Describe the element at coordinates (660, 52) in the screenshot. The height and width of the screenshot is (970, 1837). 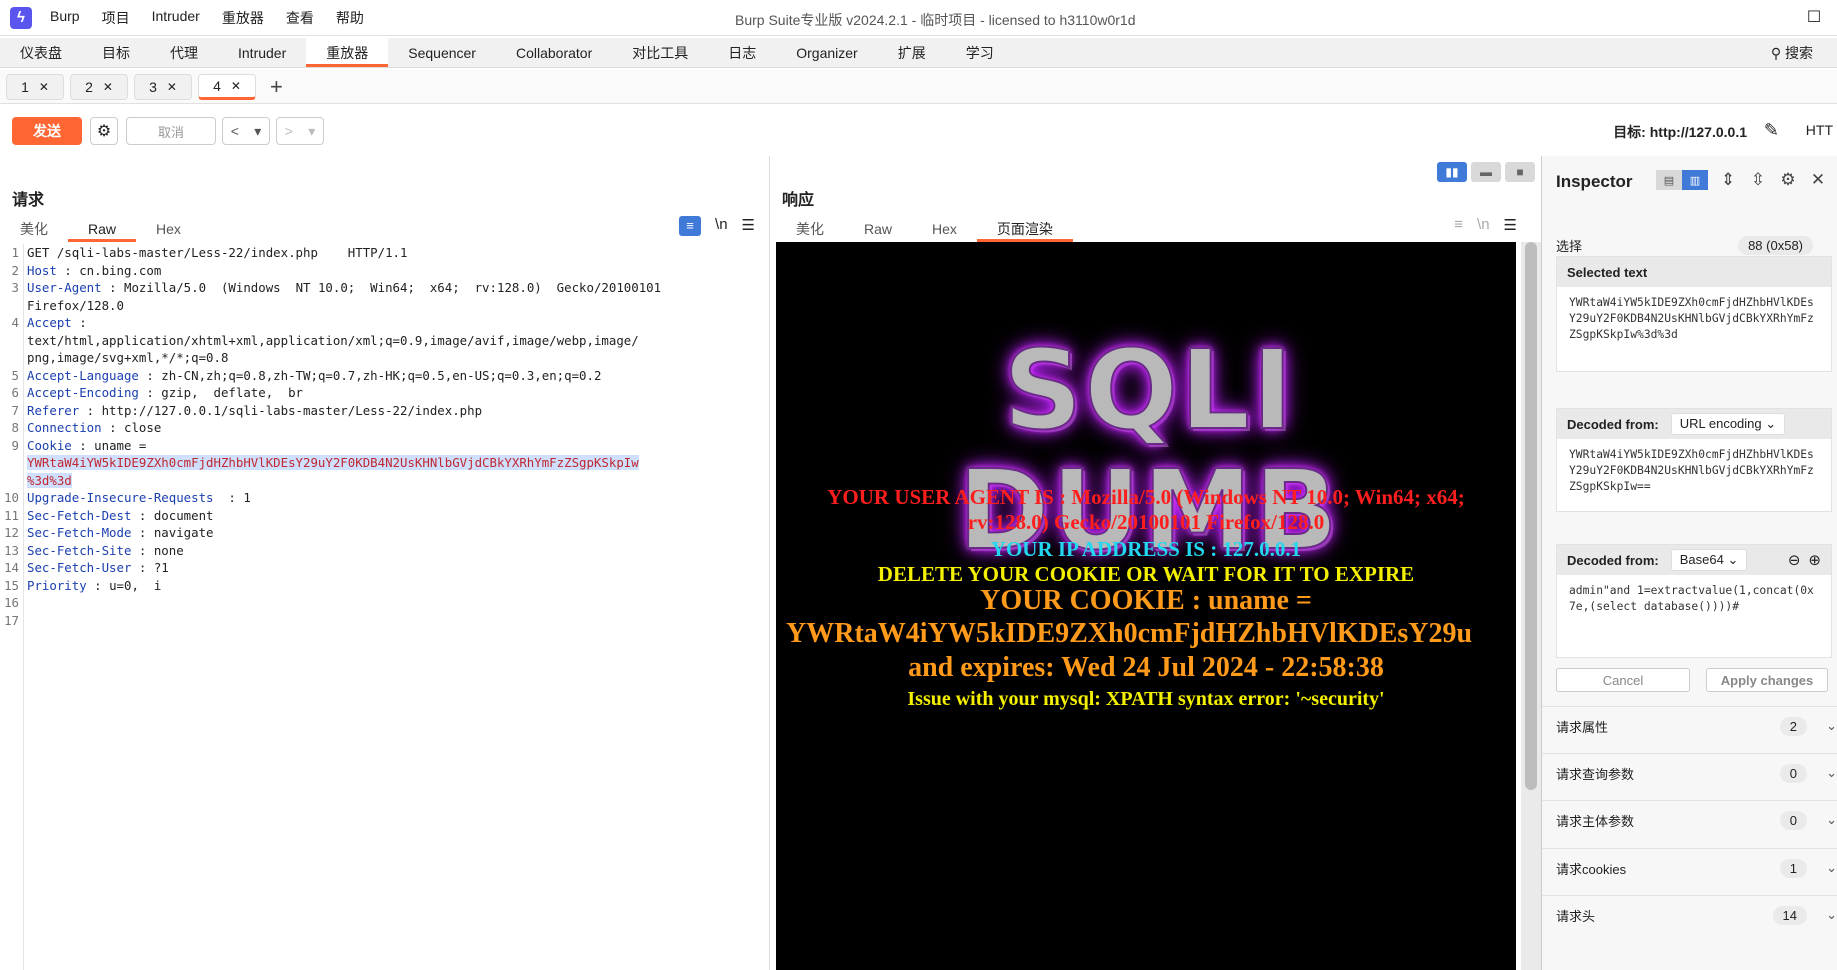
I see `tab-comparer: 对比工具` at that location.